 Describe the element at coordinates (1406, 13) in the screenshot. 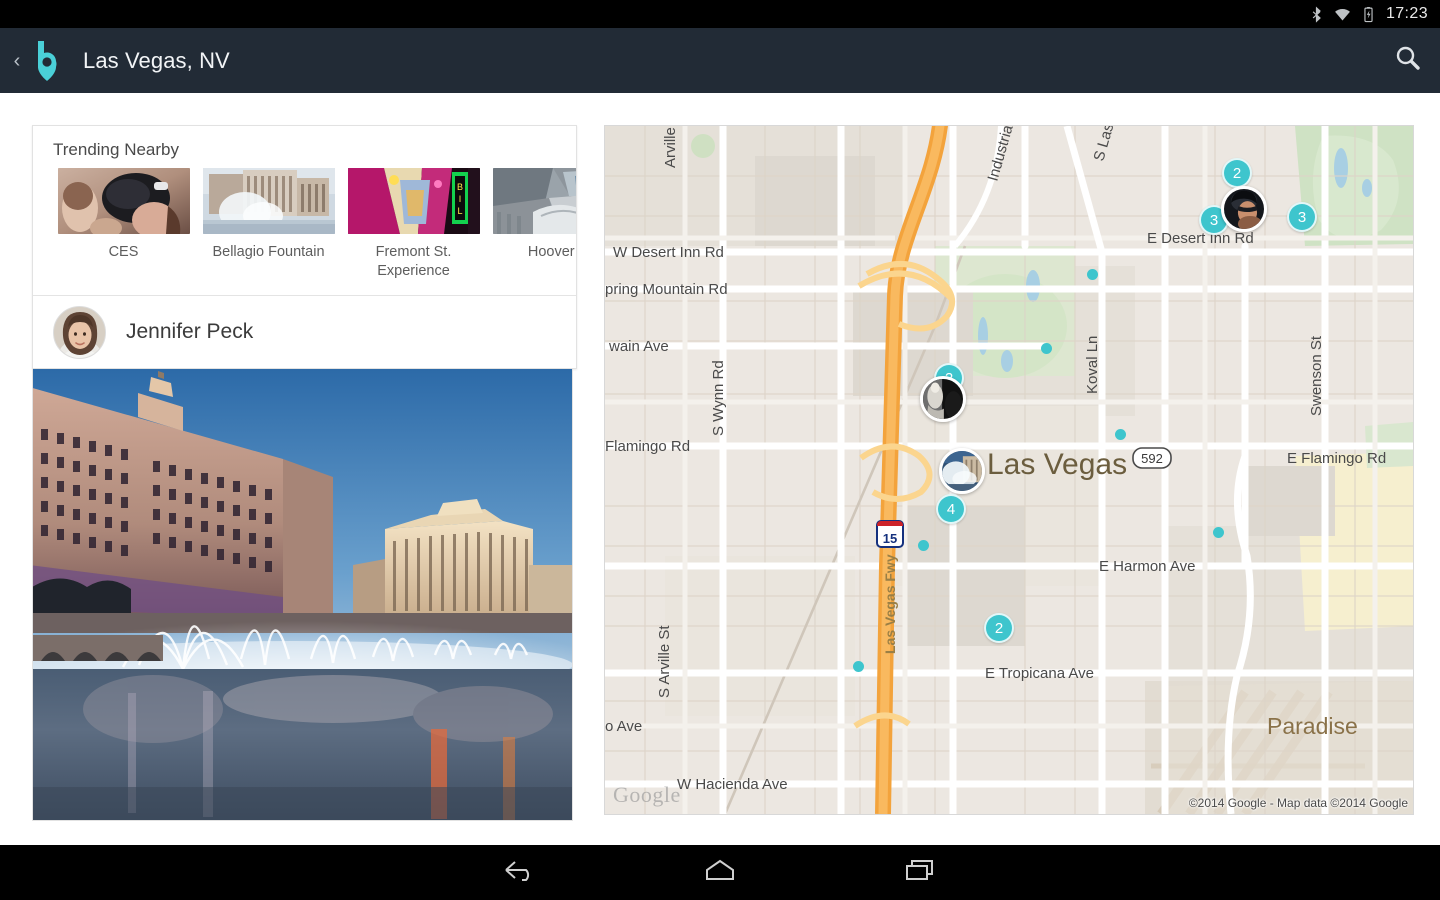

I see `status-clock: 17:23` at that location.